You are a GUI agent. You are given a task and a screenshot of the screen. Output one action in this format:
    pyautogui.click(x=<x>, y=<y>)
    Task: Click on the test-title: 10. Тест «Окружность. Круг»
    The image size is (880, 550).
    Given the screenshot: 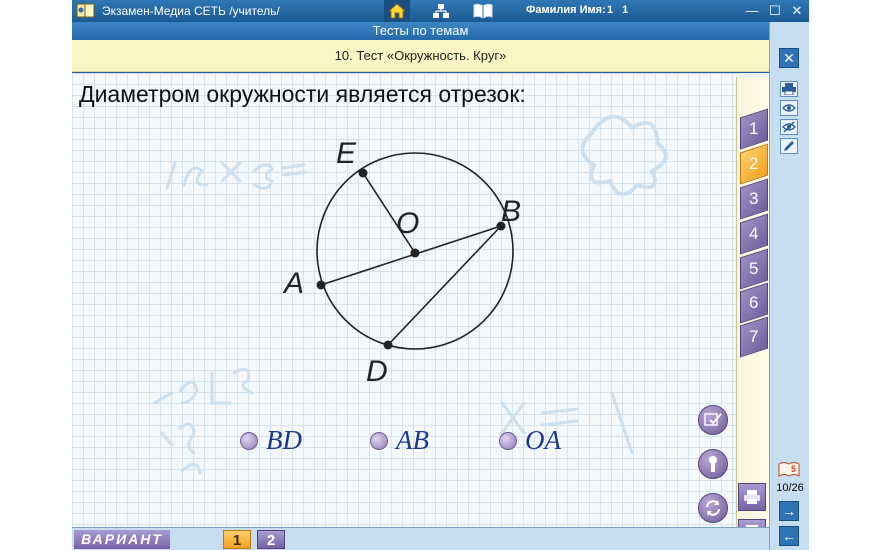 What is the action you would take?
    pyautogui.click(x=420, y=56)
    